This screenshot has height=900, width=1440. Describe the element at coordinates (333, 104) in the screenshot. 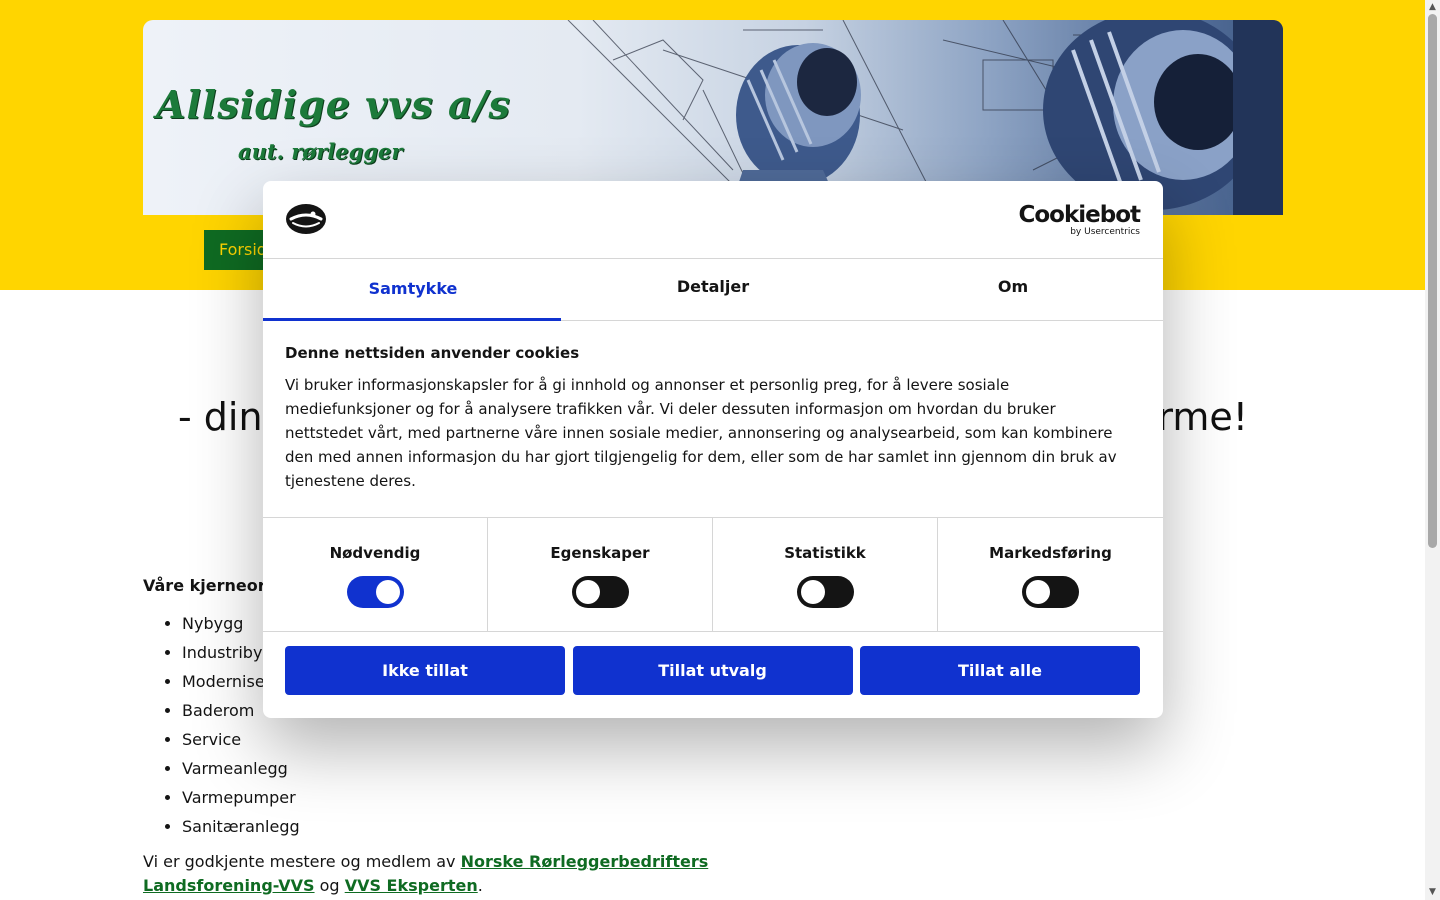

I see `site-logo-title: Allsidige vvs a/s` at that location.